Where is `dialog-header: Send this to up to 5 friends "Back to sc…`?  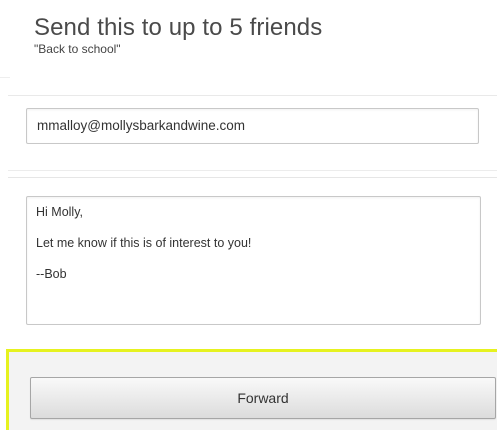 dialog-header: Send this to up to 5 friends "Back to sc… is located at coordinates (178, 35).